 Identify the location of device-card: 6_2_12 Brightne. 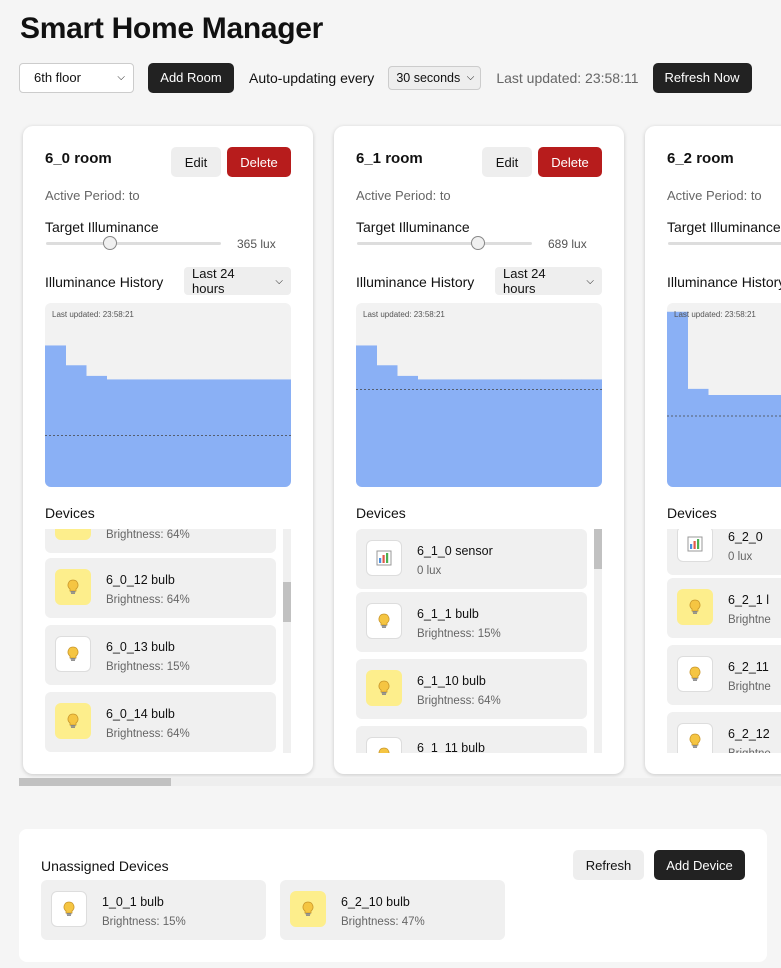
(724, 732).